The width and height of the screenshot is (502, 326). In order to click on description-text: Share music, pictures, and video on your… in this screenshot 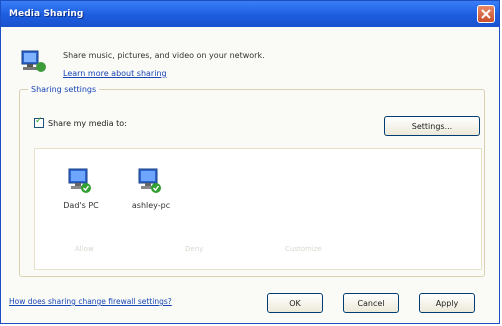, I will do `click(164, 55)`.